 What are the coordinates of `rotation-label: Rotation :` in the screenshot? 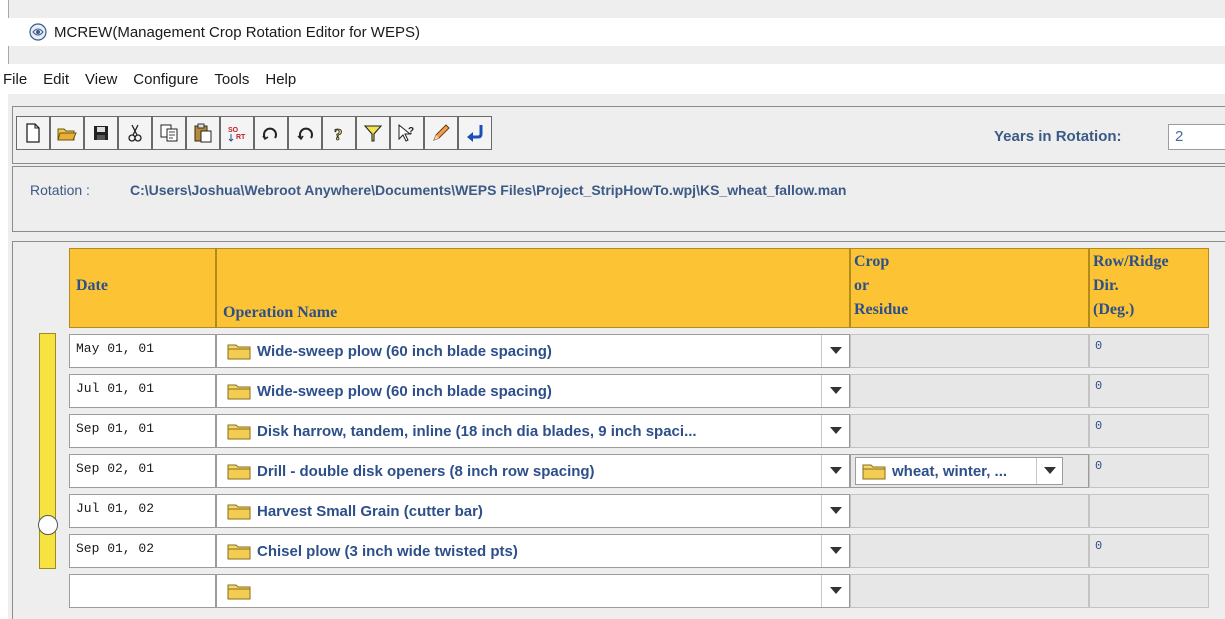 It's located at (60, 190).